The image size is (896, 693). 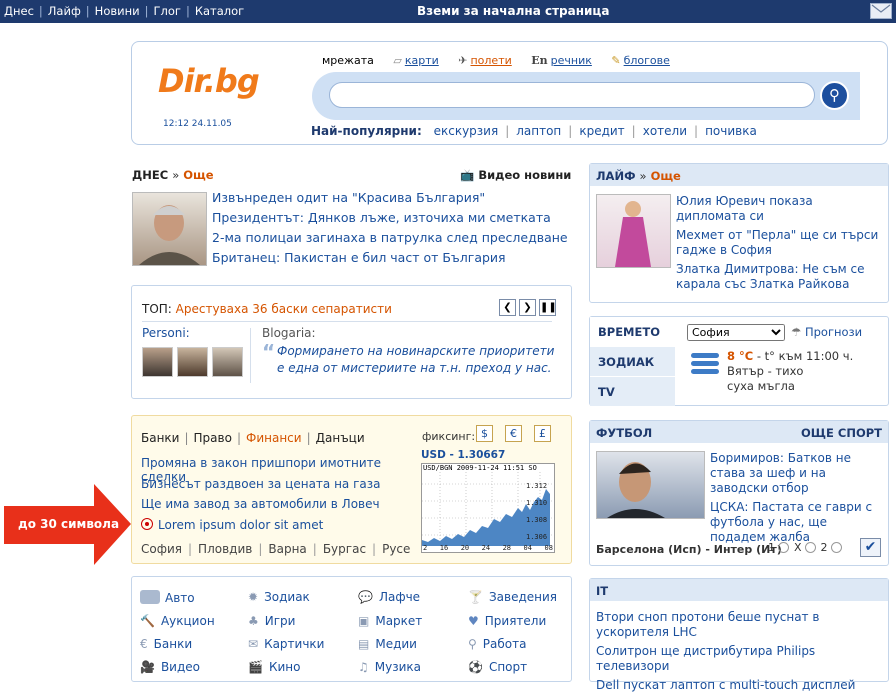 What do you see at coordinates (166, 333) in the screenshot?
I see `personi-label: Personi:` at bounding box center [166, 333].